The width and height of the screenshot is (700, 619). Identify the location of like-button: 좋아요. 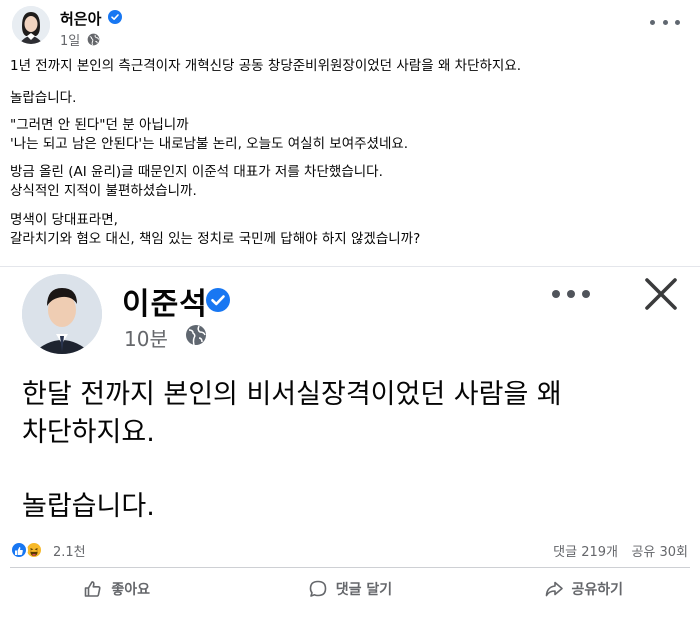
(116, 589).